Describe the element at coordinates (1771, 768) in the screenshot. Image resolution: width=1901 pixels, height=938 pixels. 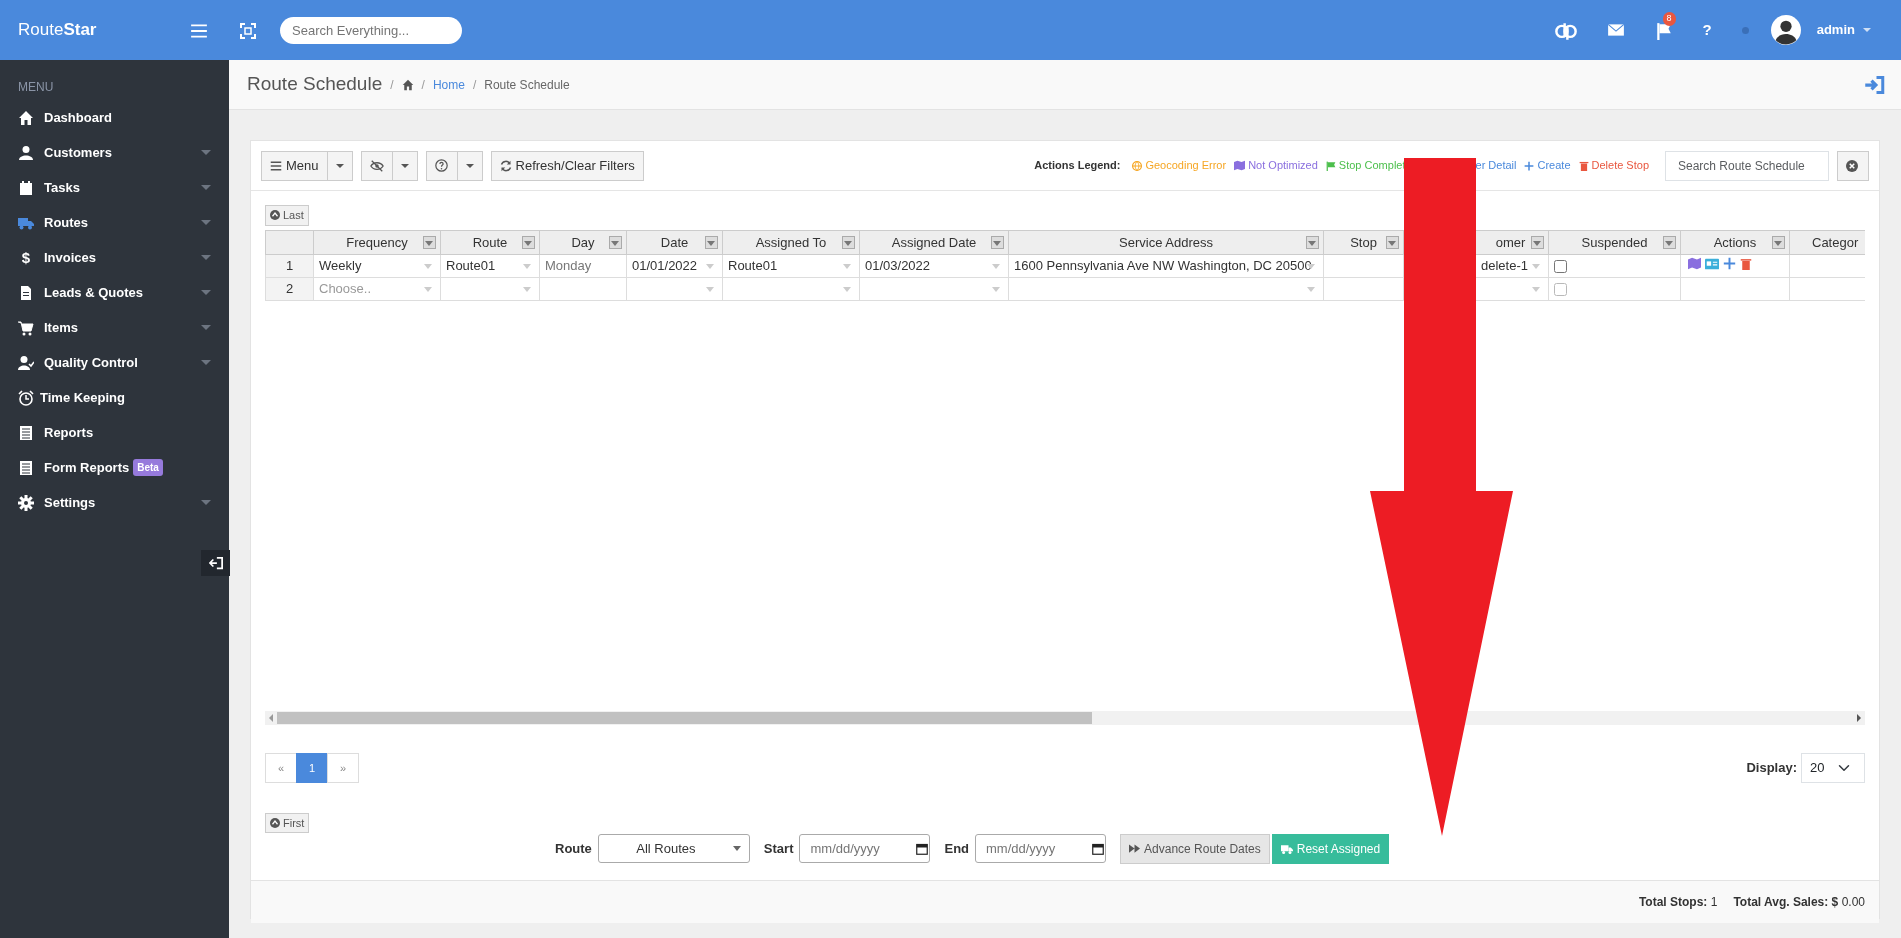
I see `display-label: Display:` at that location.